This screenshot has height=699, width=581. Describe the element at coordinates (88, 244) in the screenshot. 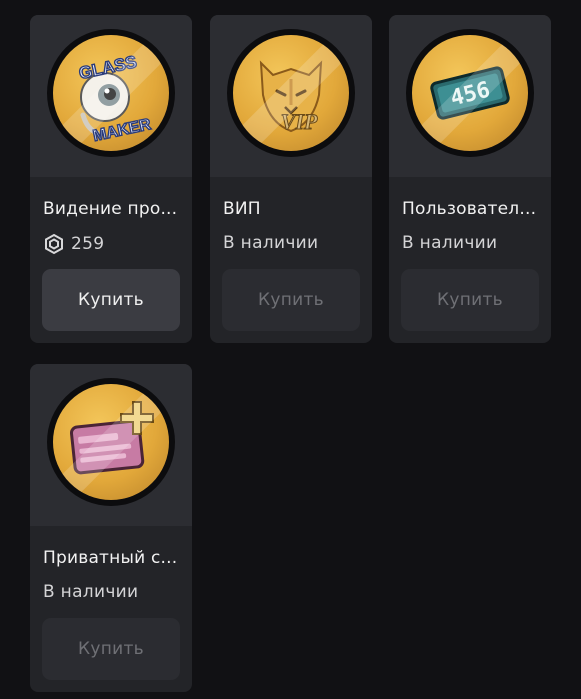

I see `price-value: 259` at that location.